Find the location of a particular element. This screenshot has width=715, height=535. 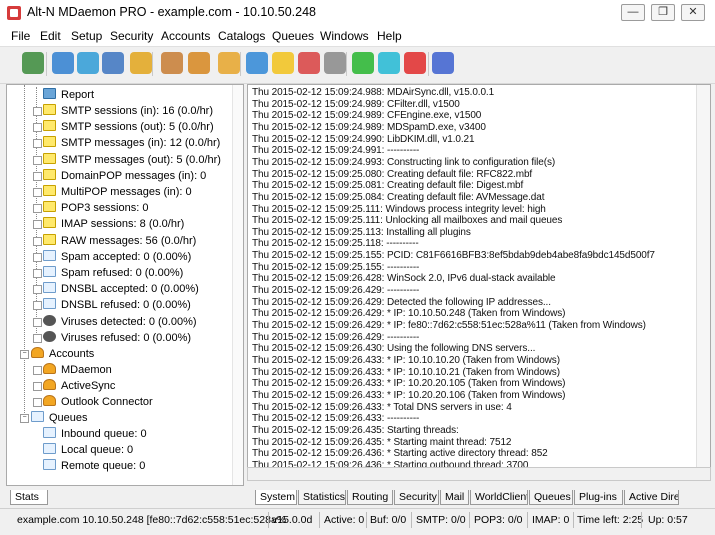

log-line: Thu 2015-02-12 15:09:26.429: ---------- is located at coordinates (336, 337).